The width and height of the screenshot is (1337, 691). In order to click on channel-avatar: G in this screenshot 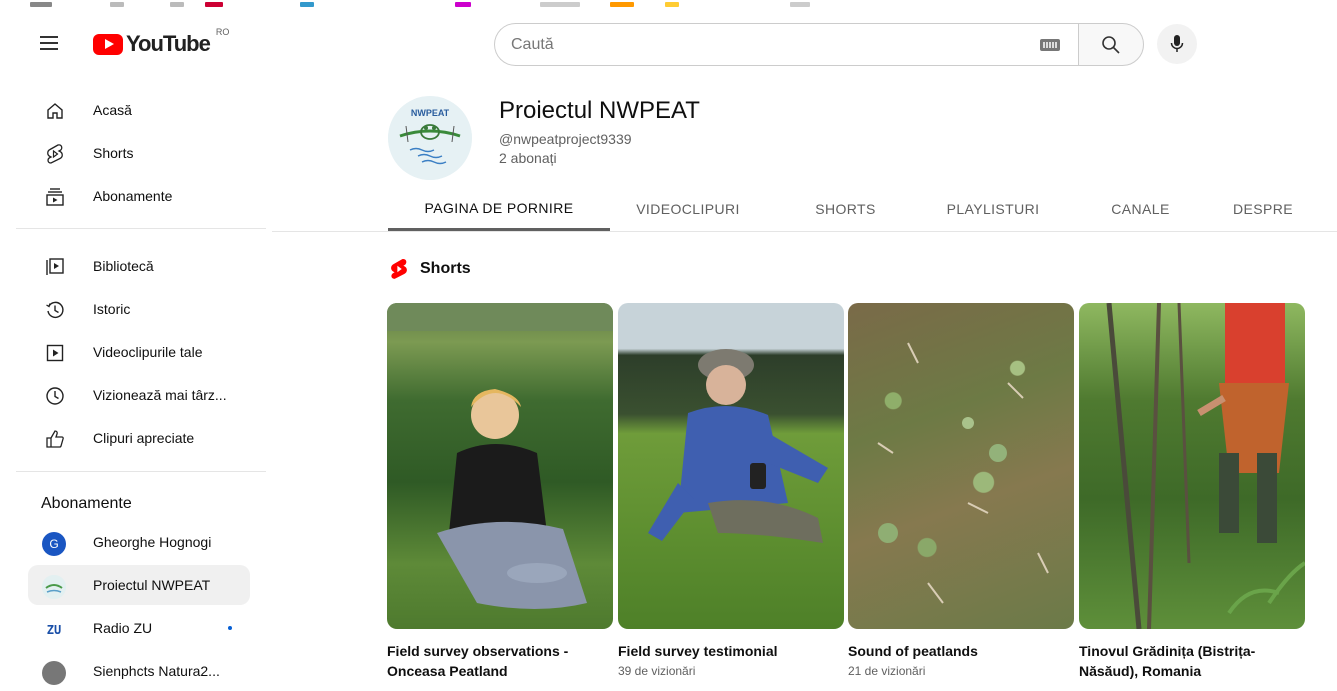, I will do `click(54, 544)`.